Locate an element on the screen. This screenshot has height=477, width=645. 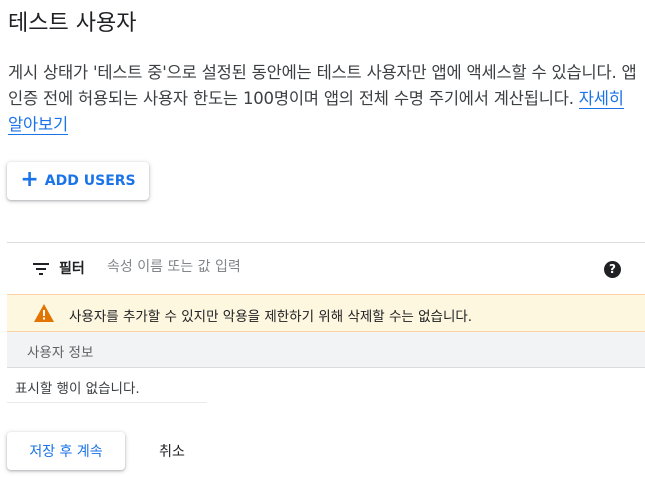
filter-list-icon is located at coordinates (41, 269).